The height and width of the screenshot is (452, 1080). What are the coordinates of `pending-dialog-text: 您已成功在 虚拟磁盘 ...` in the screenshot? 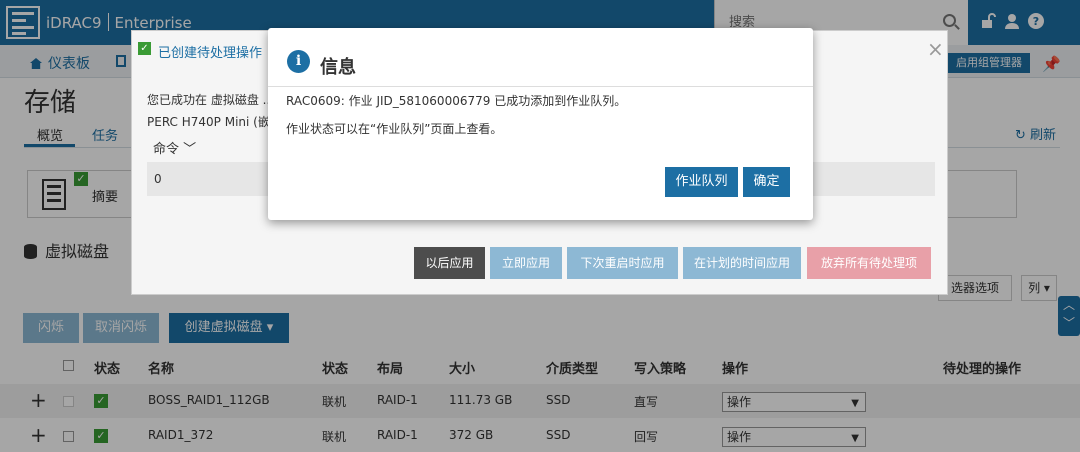 It's located at (211, 100).